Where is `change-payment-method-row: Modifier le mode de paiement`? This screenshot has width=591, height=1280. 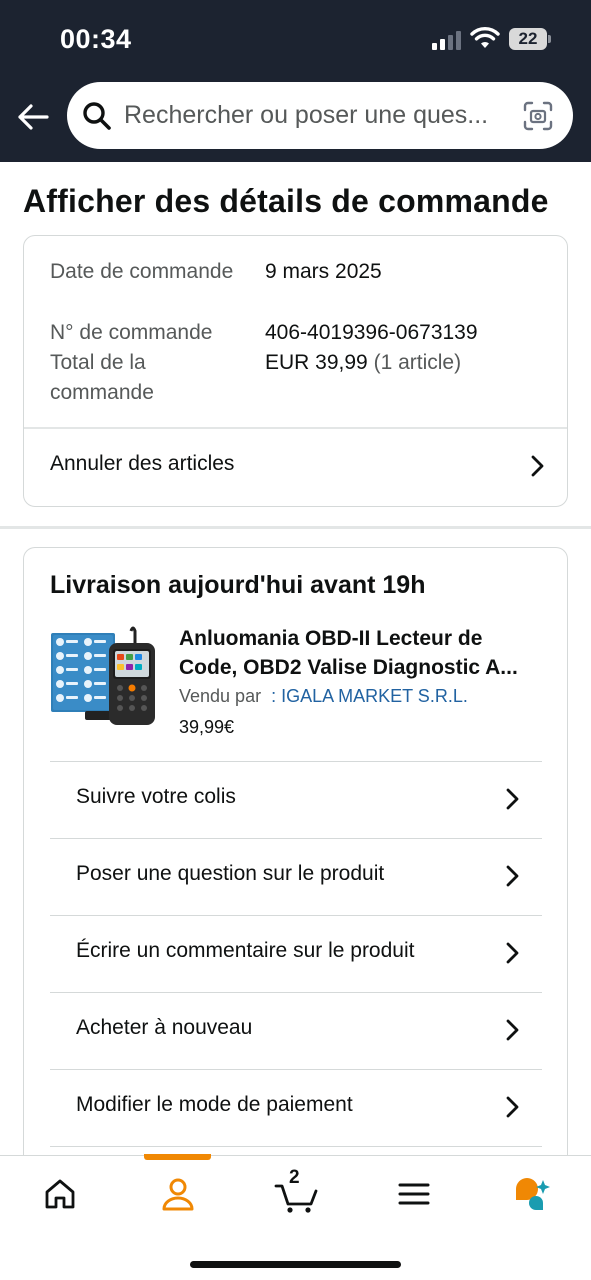
change-payment-method-row: Modifier le mode de paiement is located at coordinates (296, 1107).